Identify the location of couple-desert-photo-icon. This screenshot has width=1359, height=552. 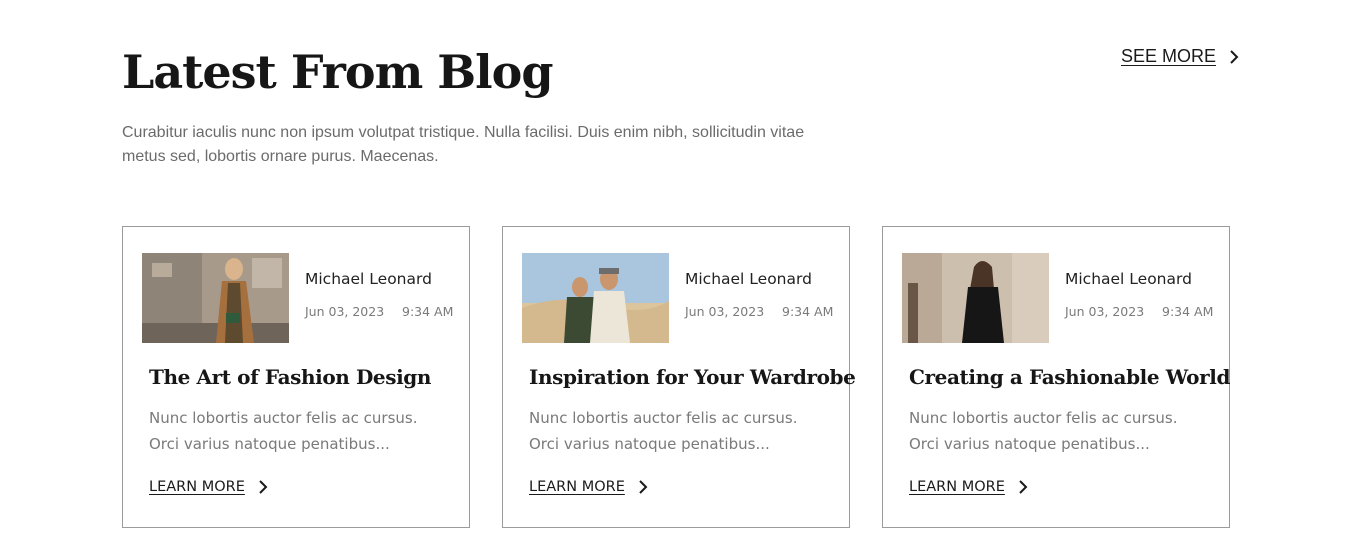
(595, 298).